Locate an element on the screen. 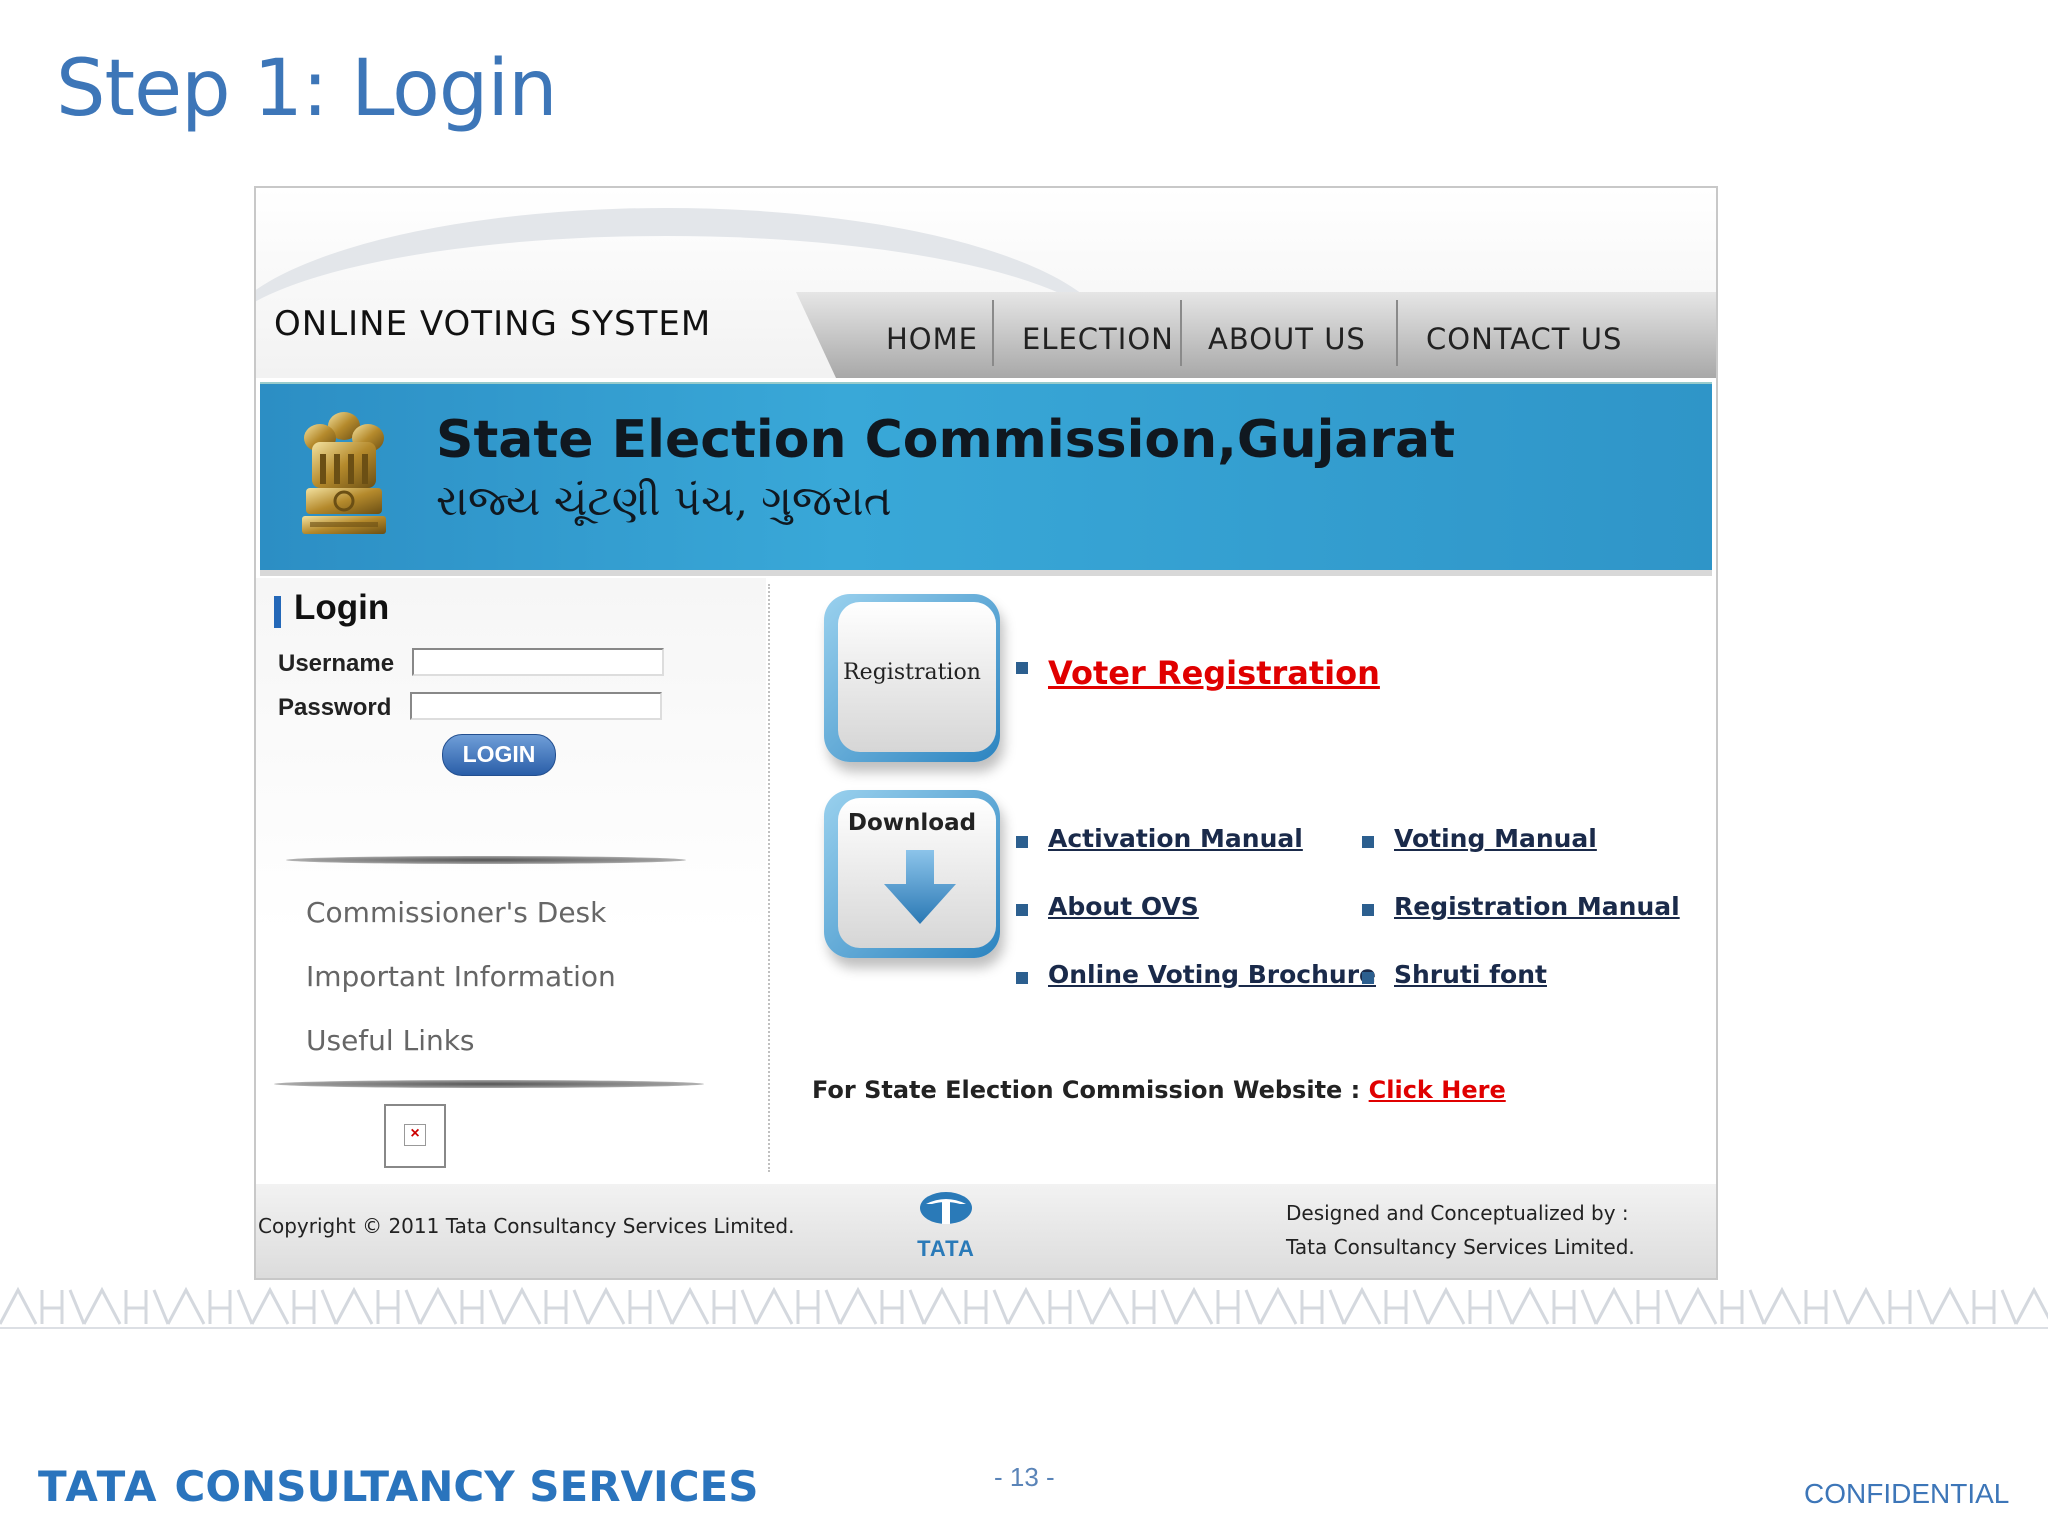 Image resolution: width=2048 pixels, height=1536 pixels. confidential-label: CONFIDENTIAL is located at coordinates (1907, 1493).